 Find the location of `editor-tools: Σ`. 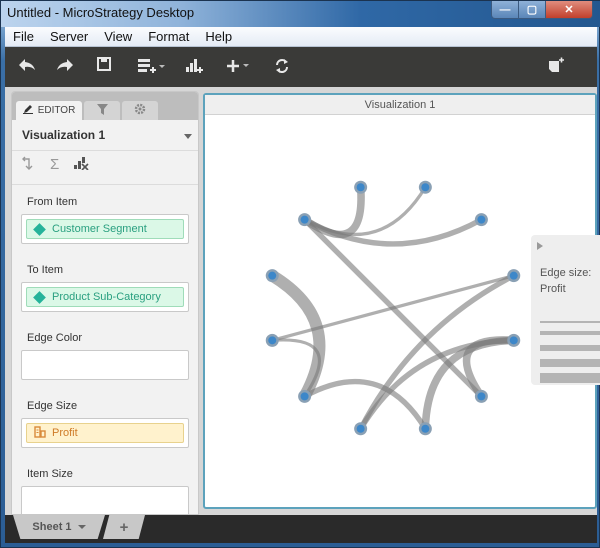

editor-tools: Σ is located at coordinates (55, 164).